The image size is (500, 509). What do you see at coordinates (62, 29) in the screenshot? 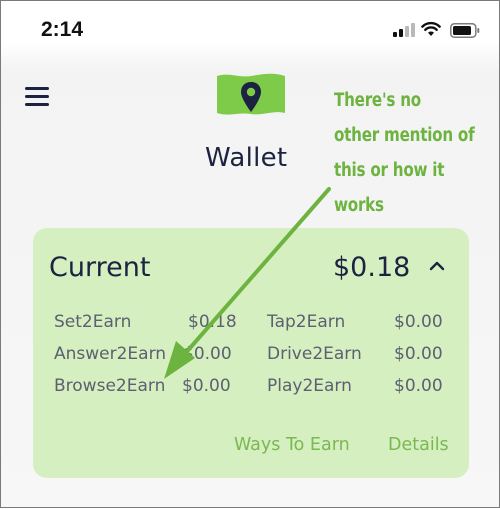
I see `status-time: 2:14` at bounding box center [62, 29].